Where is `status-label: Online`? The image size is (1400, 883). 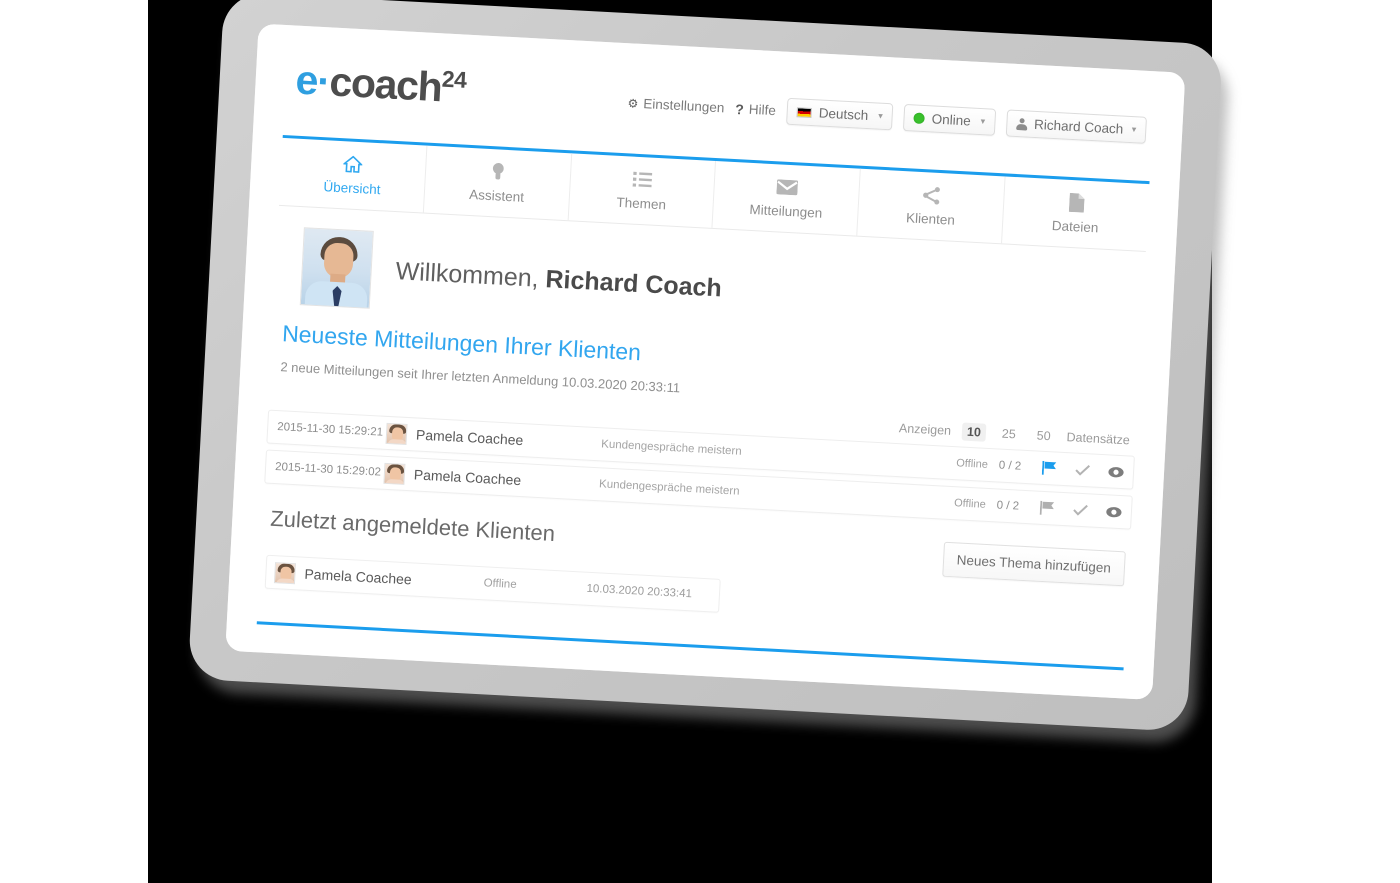
status-label: Online is located at coordinates (951, 120).